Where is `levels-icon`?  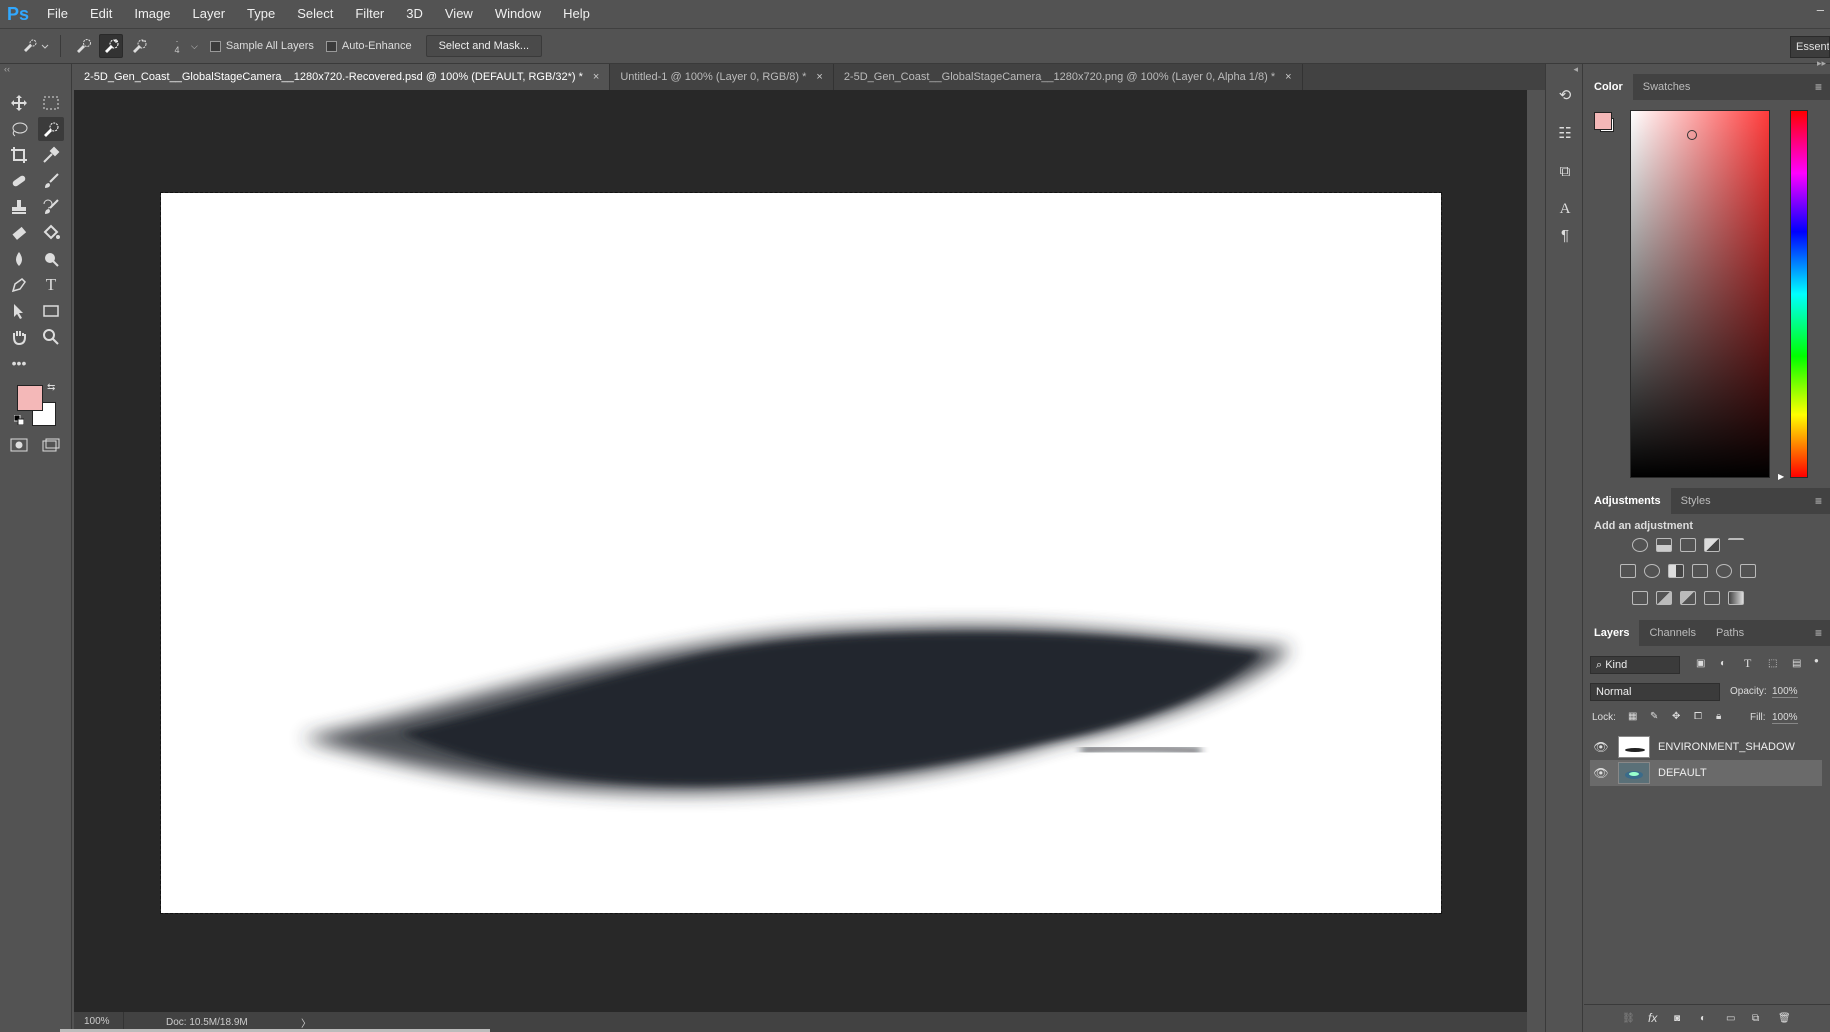
levels-icon is located at coordinates (1664, 545).